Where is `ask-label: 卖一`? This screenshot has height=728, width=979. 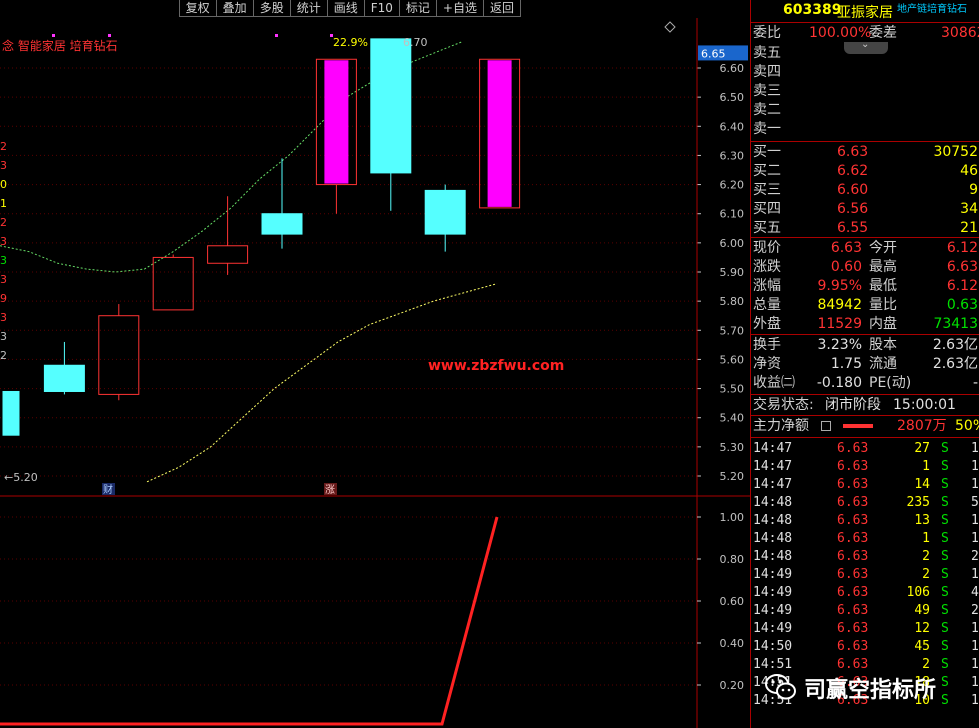 ask-label: 卖一 is located at coordinates (767, 129).